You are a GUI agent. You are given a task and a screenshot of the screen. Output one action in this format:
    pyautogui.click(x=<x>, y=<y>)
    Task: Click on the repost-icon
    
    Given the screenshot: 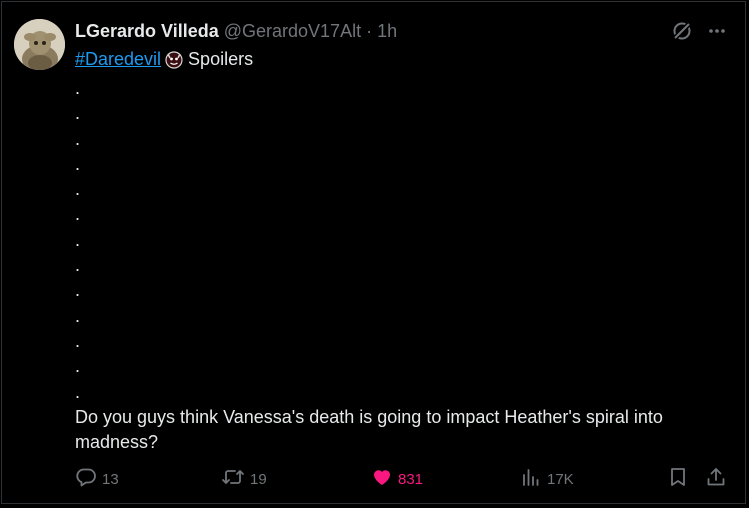 What is the action you would take?
    pyautogui.click(x=233, y=479)
    